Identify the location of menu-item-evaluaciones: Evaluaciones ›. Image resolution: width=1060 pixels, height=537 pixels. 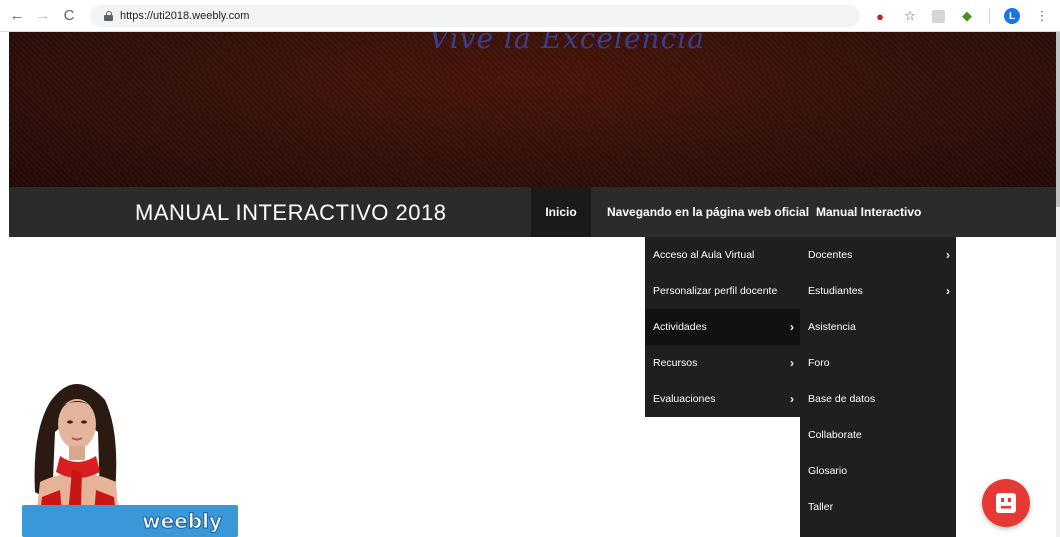
(722, 399).